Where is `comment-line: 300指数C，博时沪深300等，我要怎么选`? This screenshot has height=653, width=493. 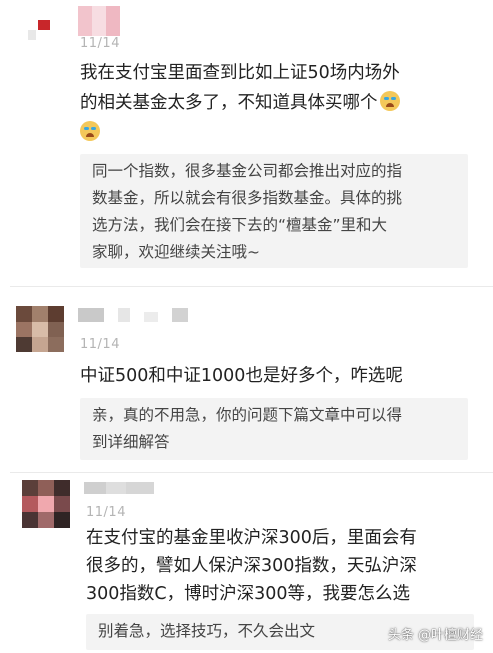
comment-line: 300指数C，博时沪深300等，我要怎么选 is located at coordinates (248, 594).